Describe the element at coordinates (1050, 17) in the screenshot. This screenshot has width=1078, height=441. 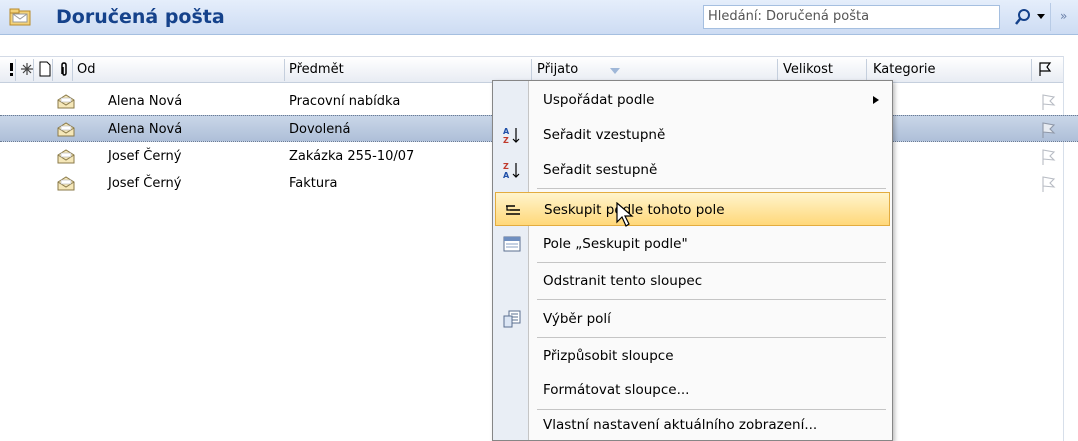
I see `toolbar-divider` at that location.